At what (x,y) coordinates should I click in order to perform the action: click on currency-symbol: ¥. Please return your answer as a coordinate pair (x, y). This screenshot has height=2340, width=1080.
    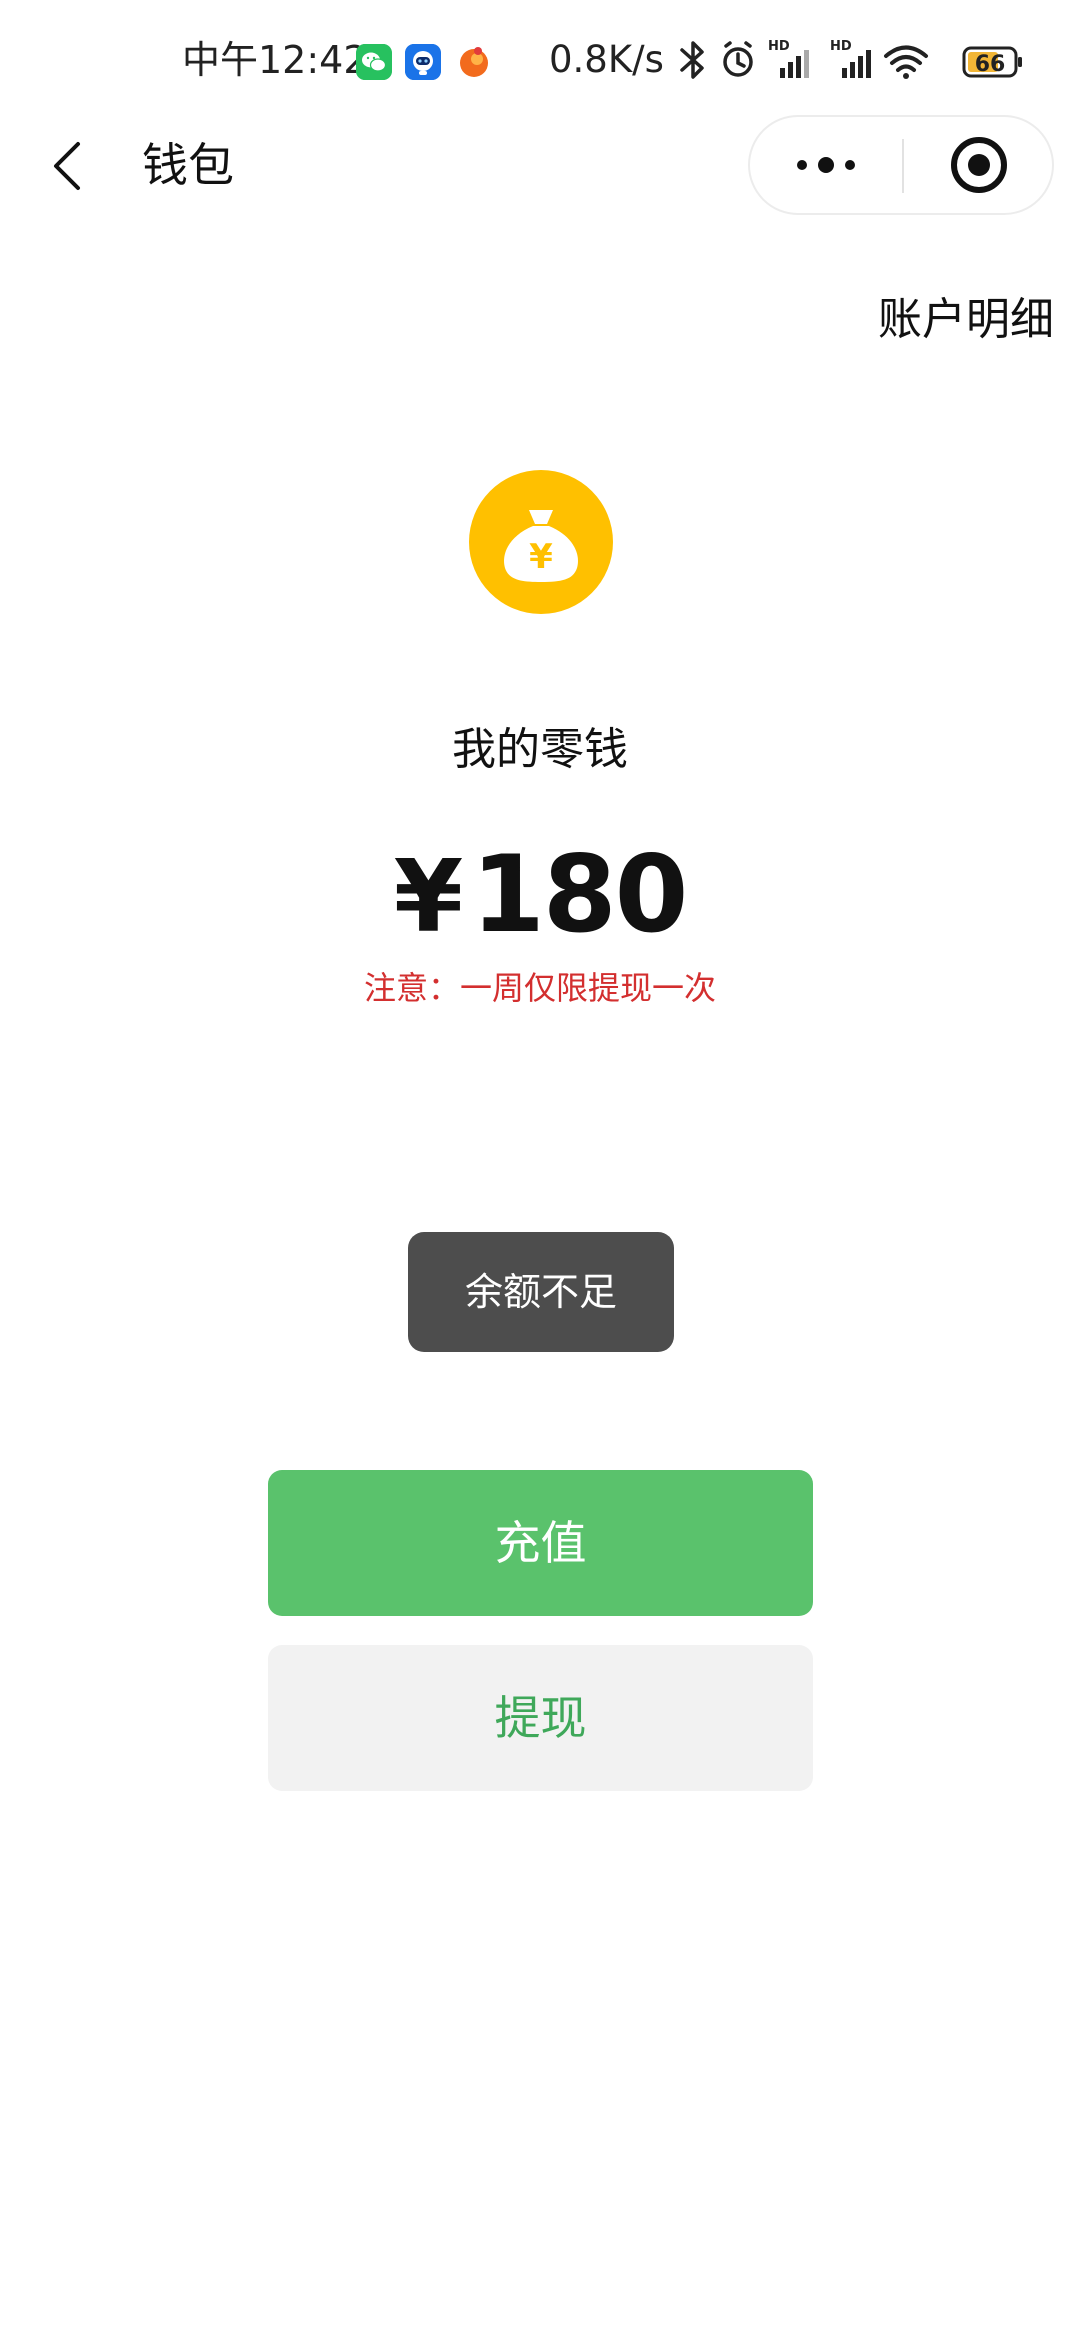
    Looking at the image, I should click on (428, 896).